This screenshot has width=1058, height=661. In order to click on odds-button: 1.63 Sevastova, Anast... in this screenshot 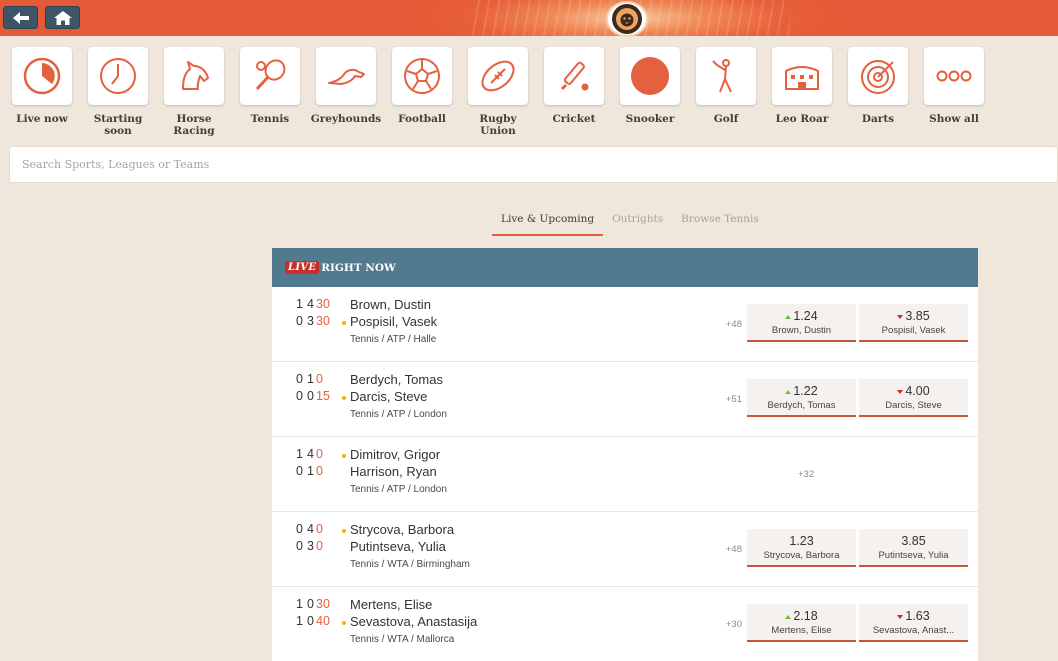, I will do `click(913, 623)`.